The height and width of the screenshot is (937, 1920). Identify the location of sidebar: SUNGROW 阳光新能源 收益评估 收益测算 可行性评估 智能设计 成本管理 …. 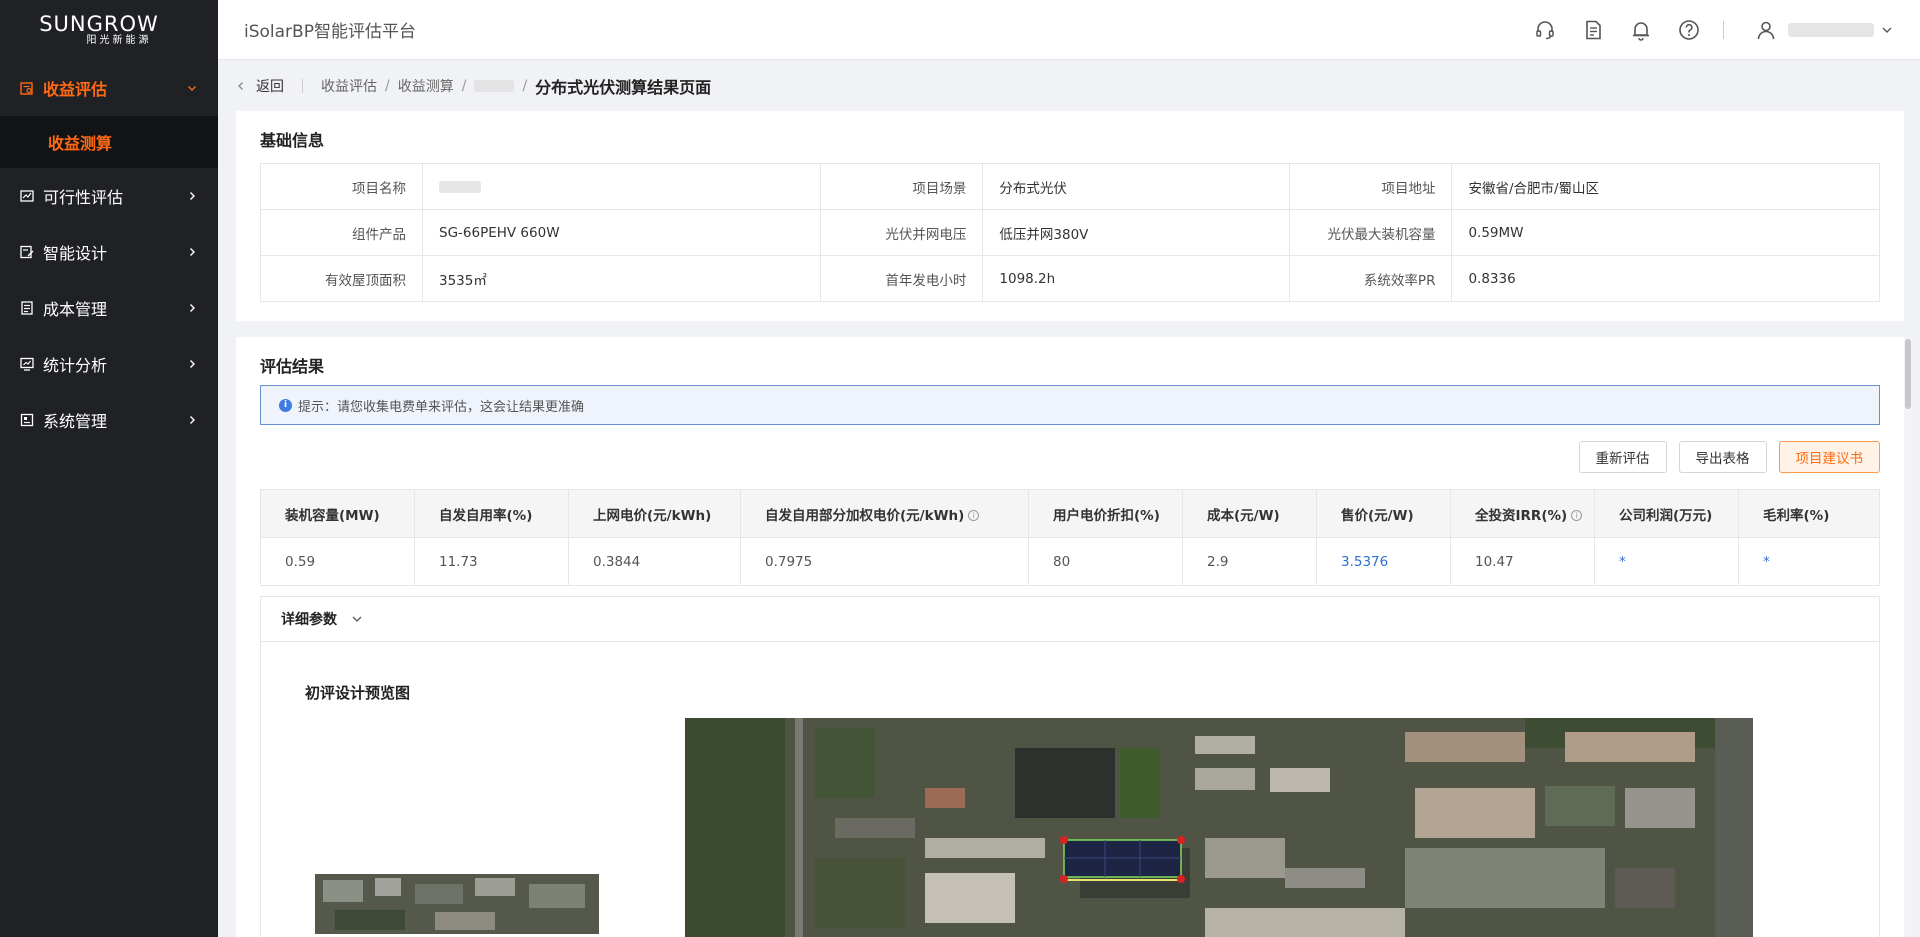
(109, 468).